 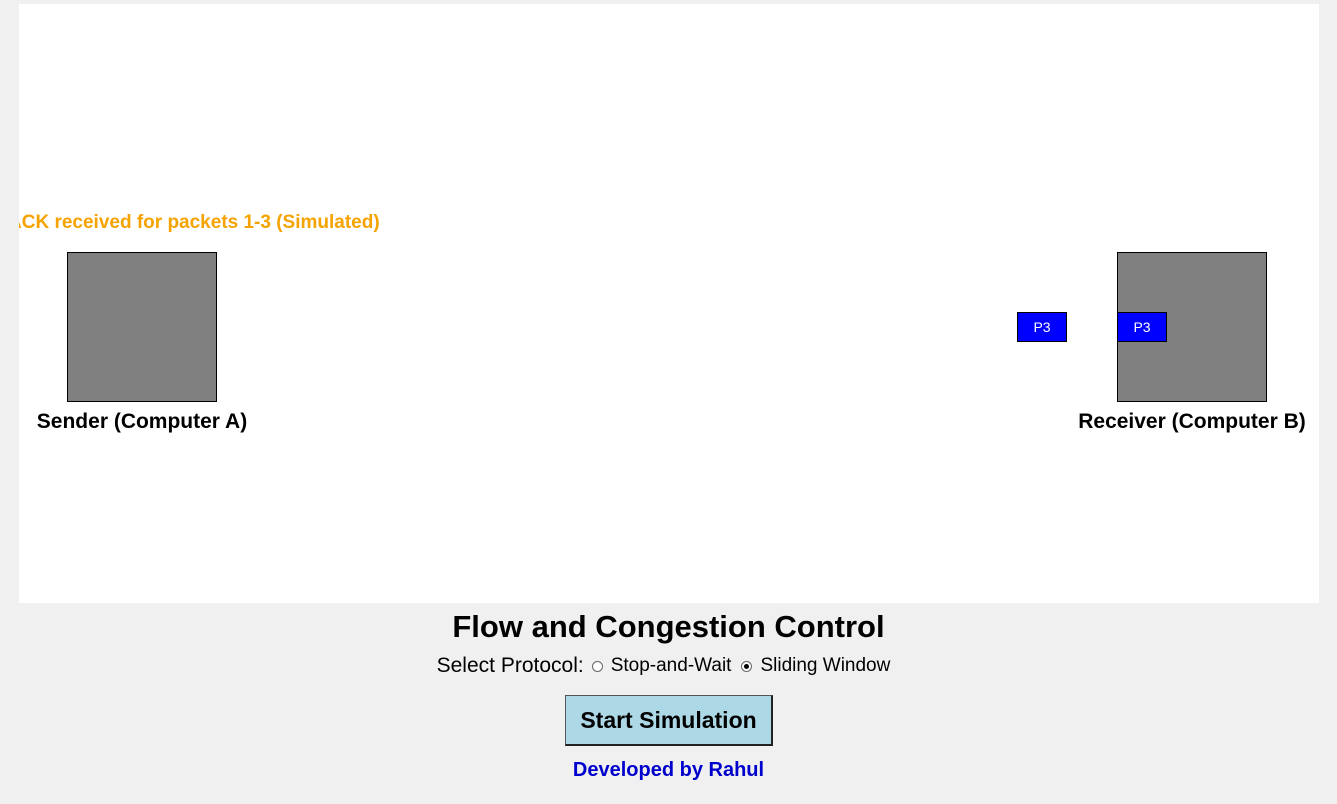 I want to click on packet-in-transit: P3, so click(x=1042, y=327).